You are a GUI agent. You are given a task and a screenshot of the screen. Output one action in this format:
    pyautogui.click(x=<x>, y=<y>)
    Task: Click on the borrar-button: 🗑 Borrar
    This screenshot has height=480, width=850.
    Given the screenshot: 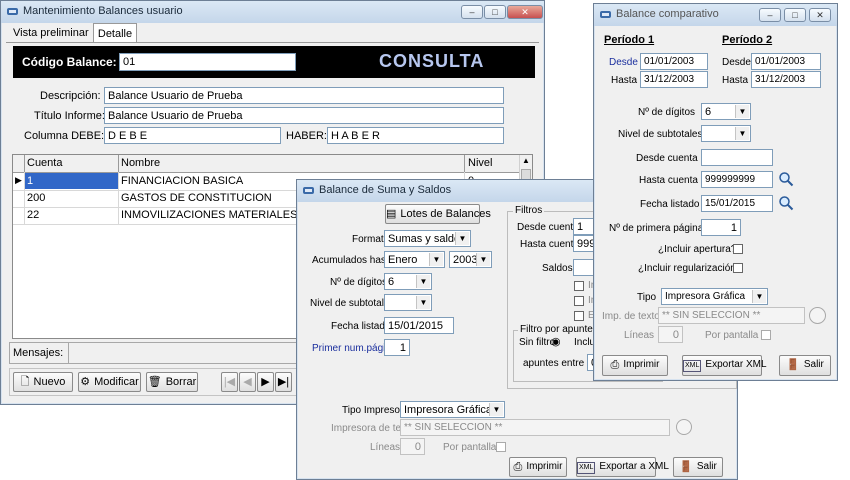 What is the action you would take?
    pyautogui.click(x=172, y=382)
    